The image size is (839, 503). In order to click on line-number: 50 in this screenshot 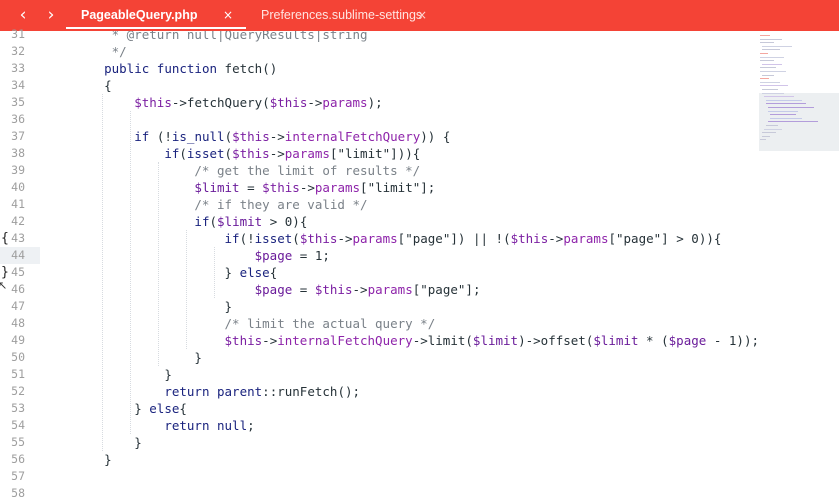, I will do `click(18, 357)`.